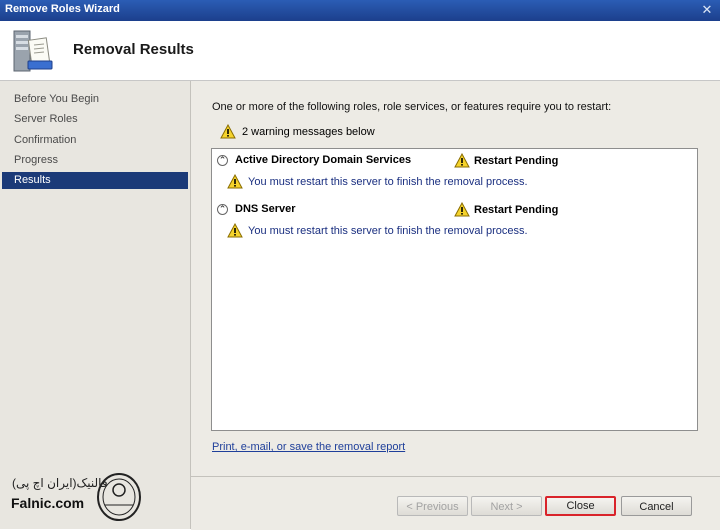 This screenshot has height=530, width=720. What do you see at coordinates (323, 160) in the screenshot?
I see `role-name: Active Directory Domain Services` at bounding box center [323, 160].